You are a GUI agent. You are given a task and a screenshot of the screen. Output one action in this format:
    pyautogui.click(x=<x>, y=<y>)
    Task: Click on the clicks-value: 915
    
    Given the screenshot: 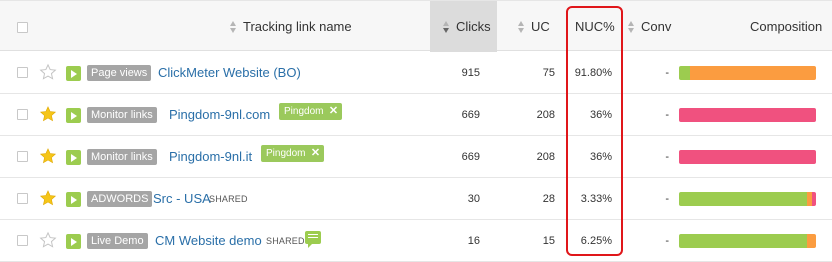 What is the action you would take?
    pyautogui.click(x=470, y=73)
    